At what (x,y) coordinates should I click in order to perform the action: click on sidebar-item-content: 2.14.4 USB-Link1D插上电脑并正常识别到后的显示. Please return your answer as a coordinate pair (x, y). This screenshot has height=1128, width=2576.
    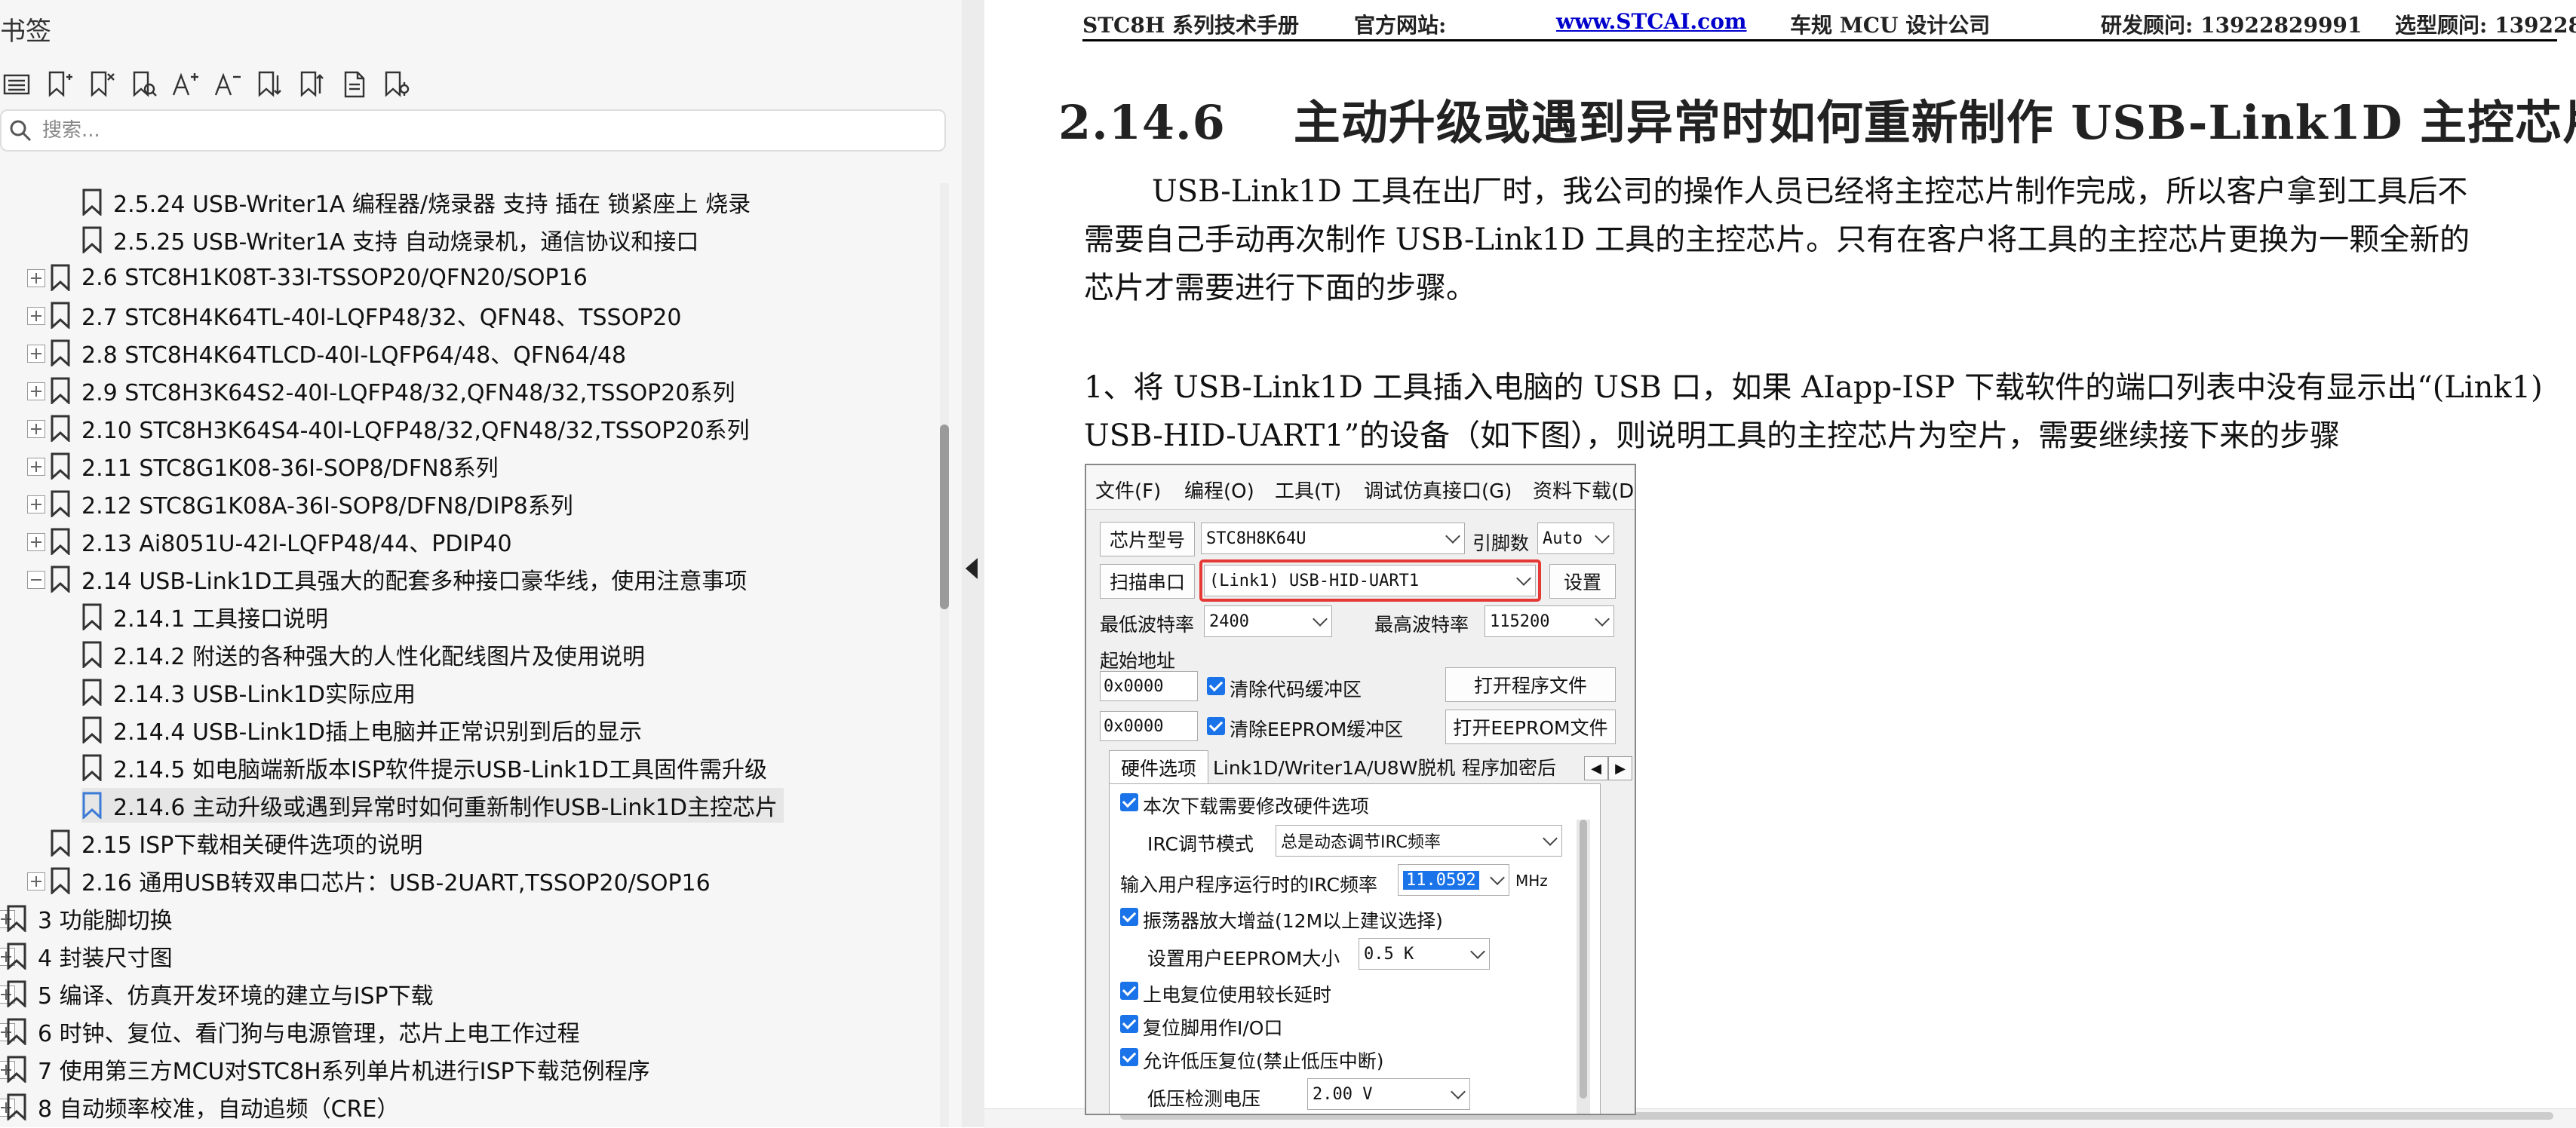
    Looking at the image, I should click on (364, 730).